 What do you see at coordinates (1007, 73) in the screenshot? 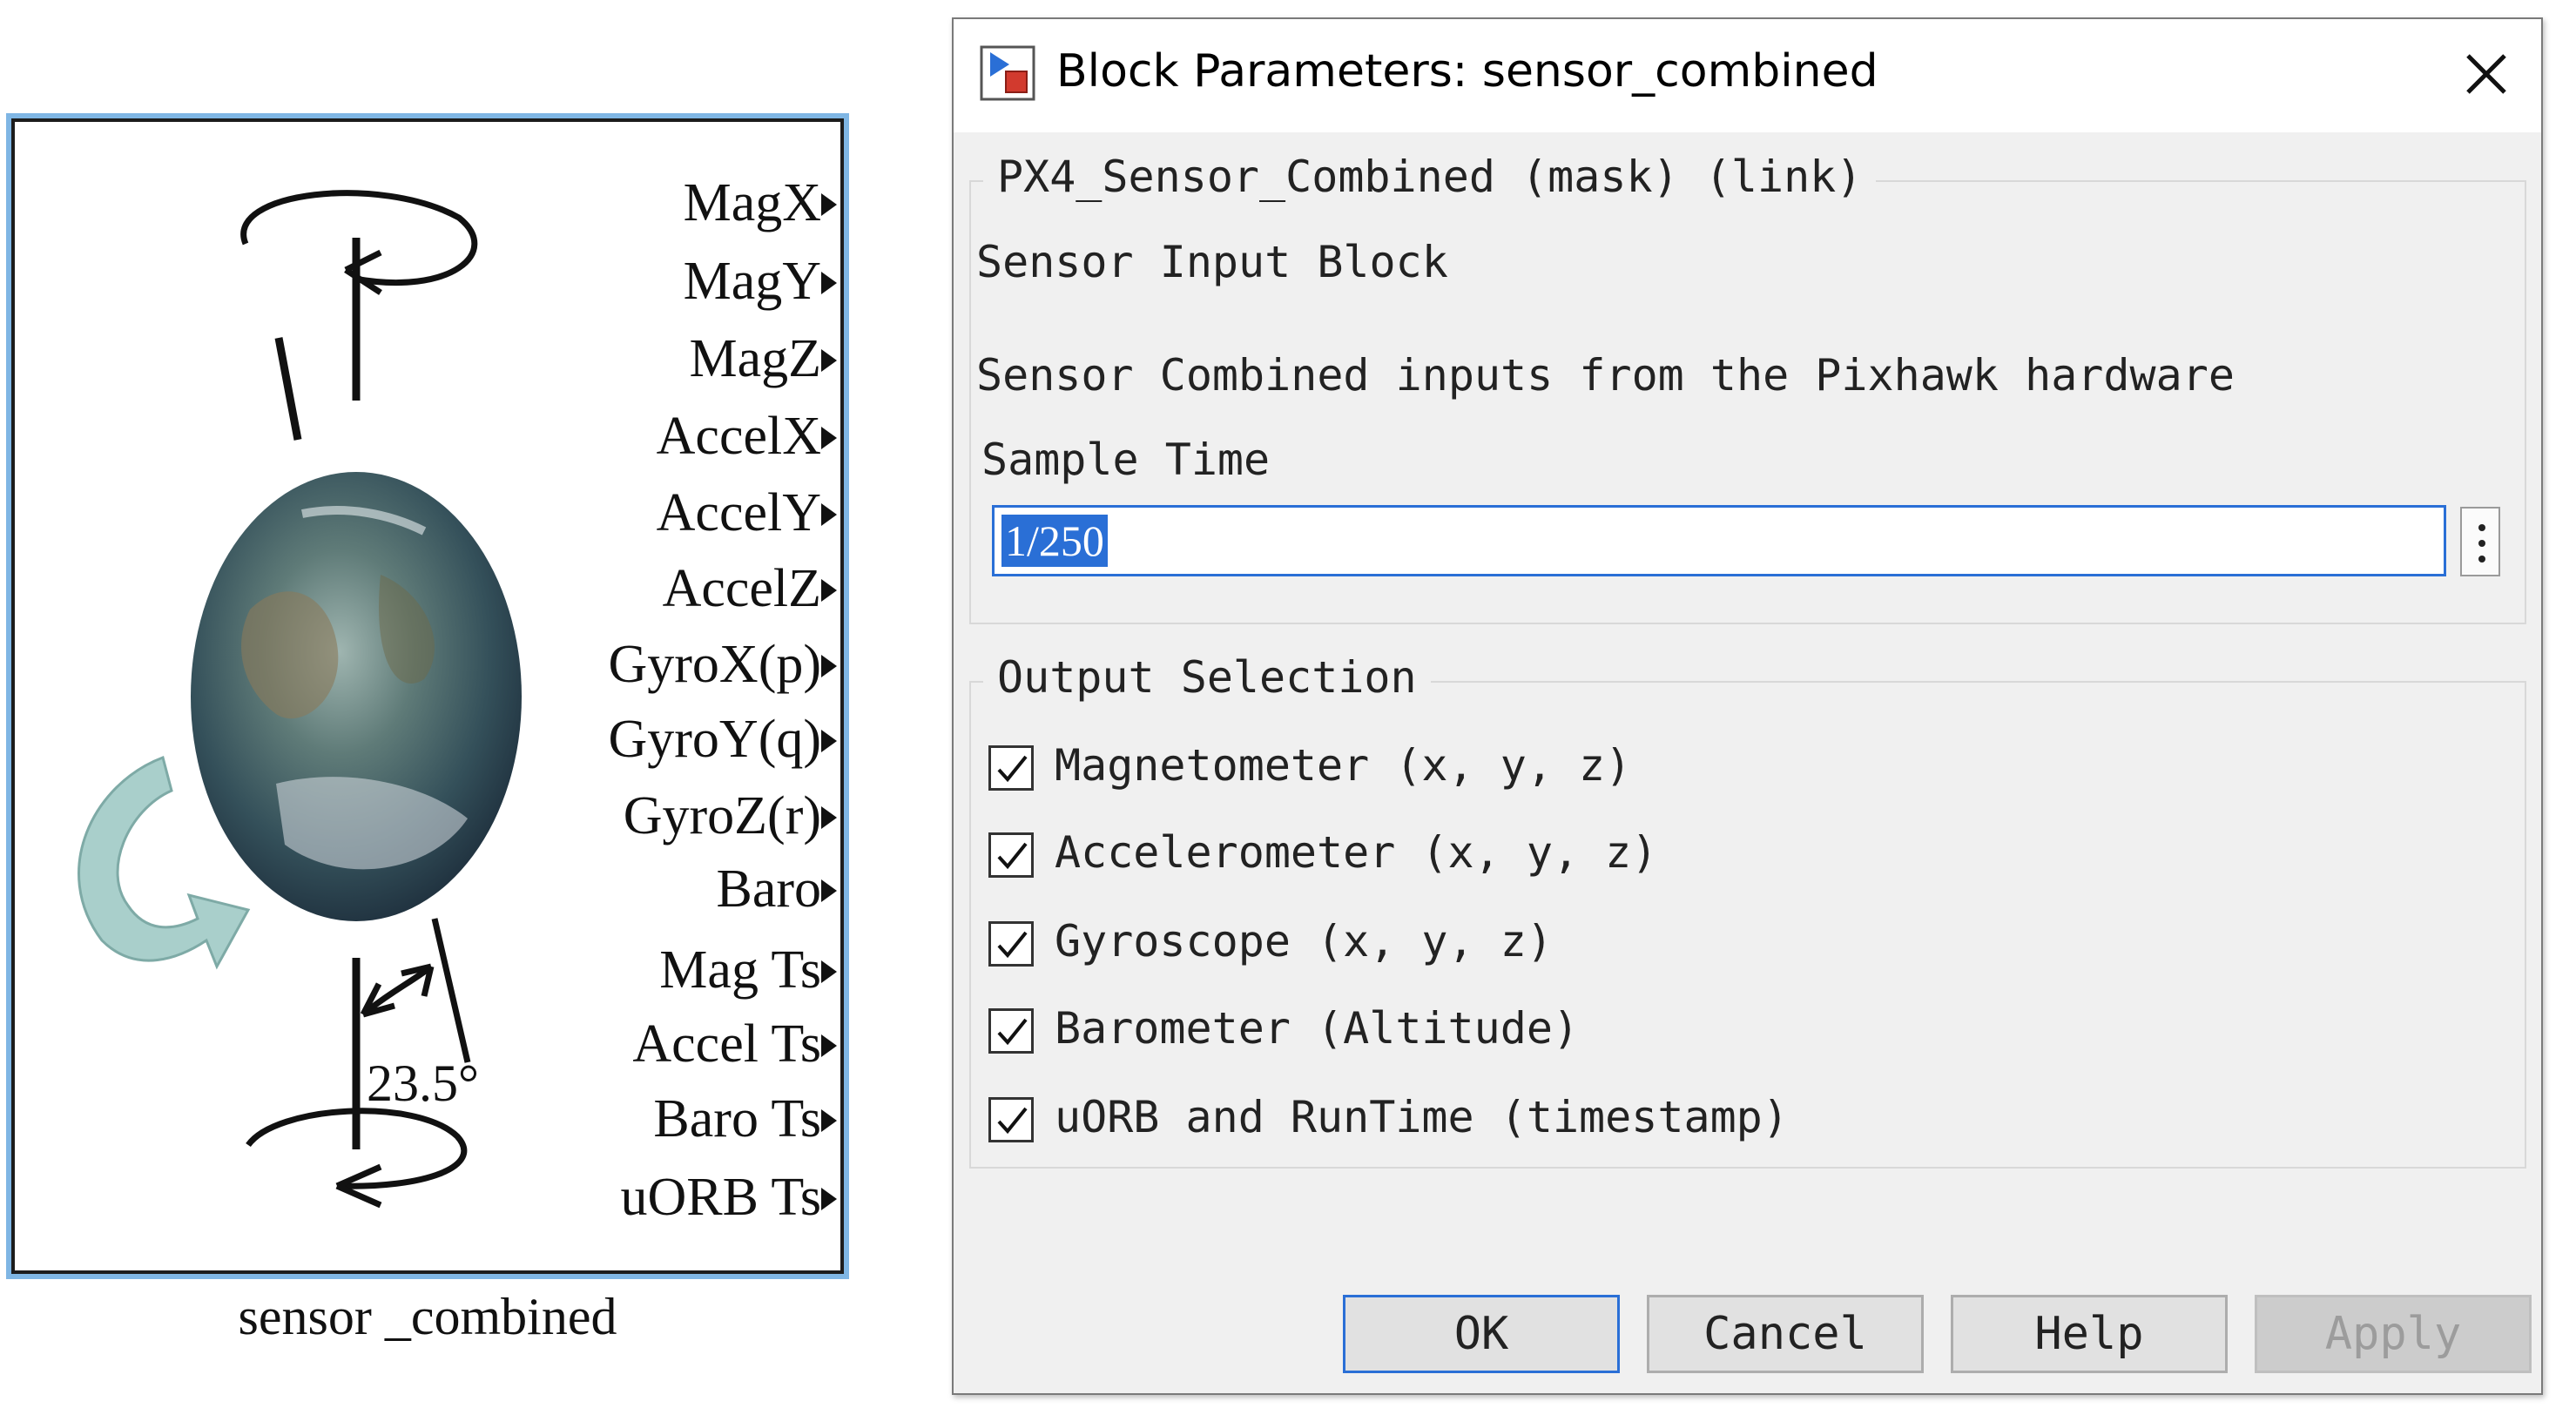
I see `simulink-block-icon` at bounding box center [1007, 73].